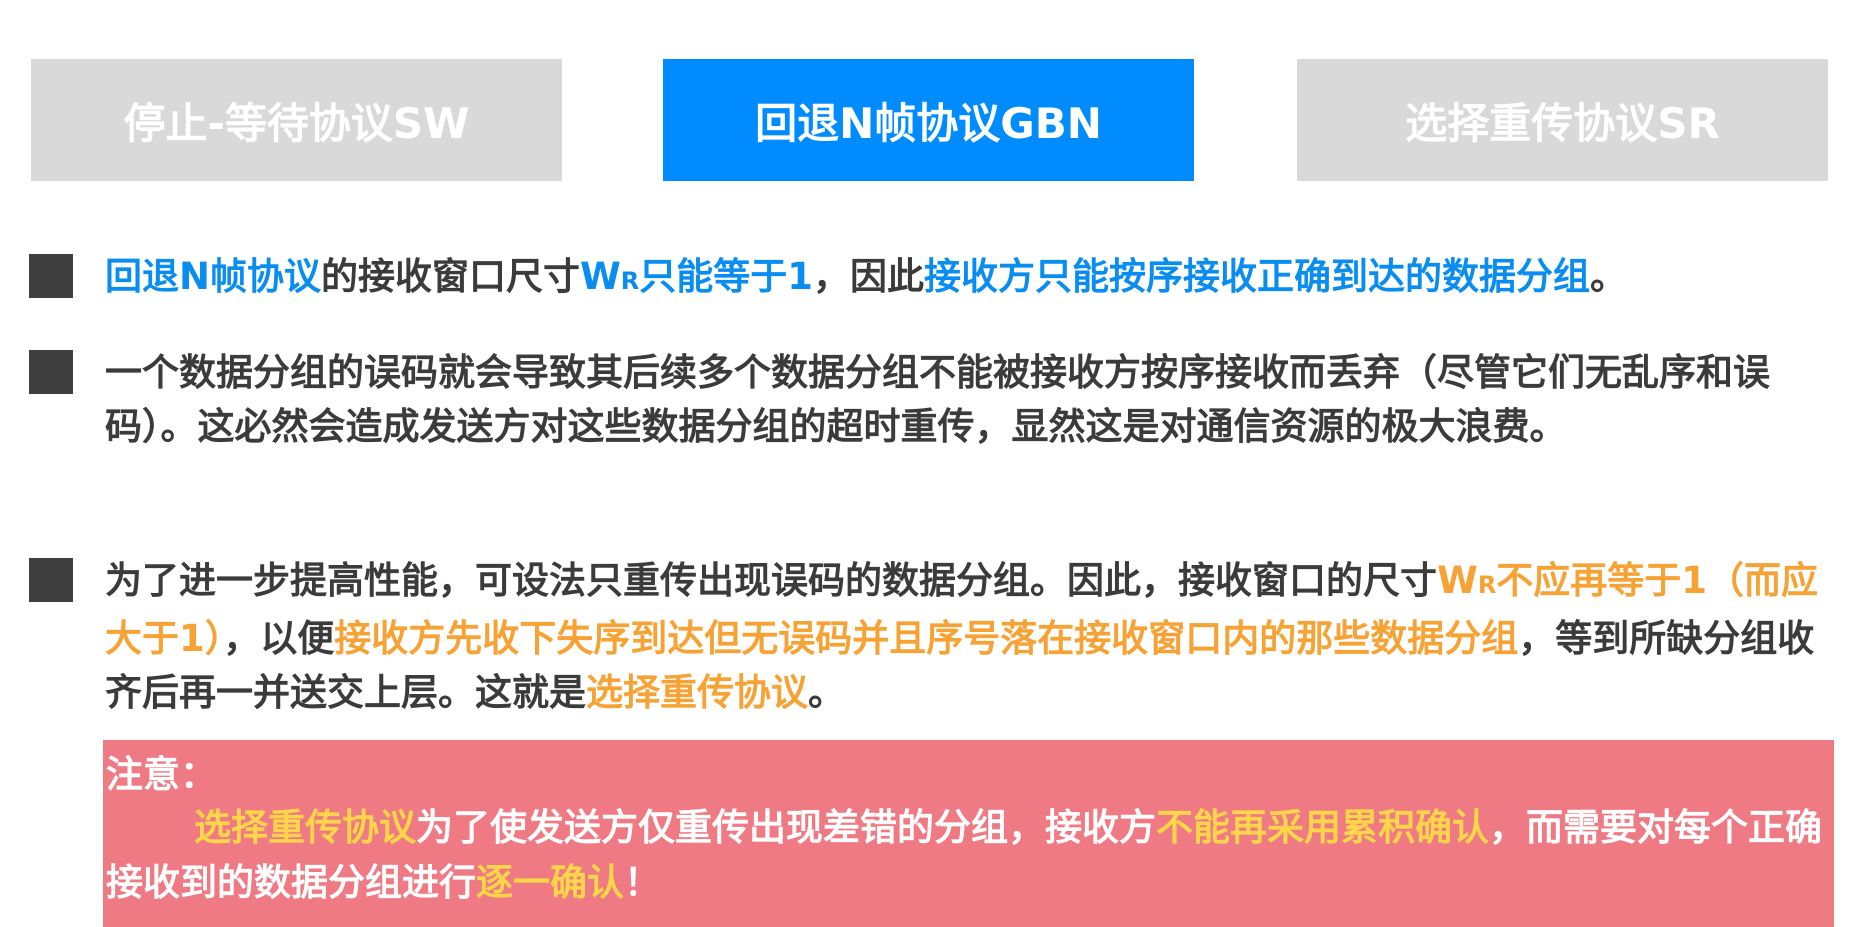 Image resolution: width=1863 pixels, height=927 pixels. What do you see at coordinates (771, 580) in the screenshot?
I see `p3-text-intro: 为了进一步提高性能，可设法只重传出现误码的数据分组。因此，接收窗口的尺寸` at bounding box center [771, 580].